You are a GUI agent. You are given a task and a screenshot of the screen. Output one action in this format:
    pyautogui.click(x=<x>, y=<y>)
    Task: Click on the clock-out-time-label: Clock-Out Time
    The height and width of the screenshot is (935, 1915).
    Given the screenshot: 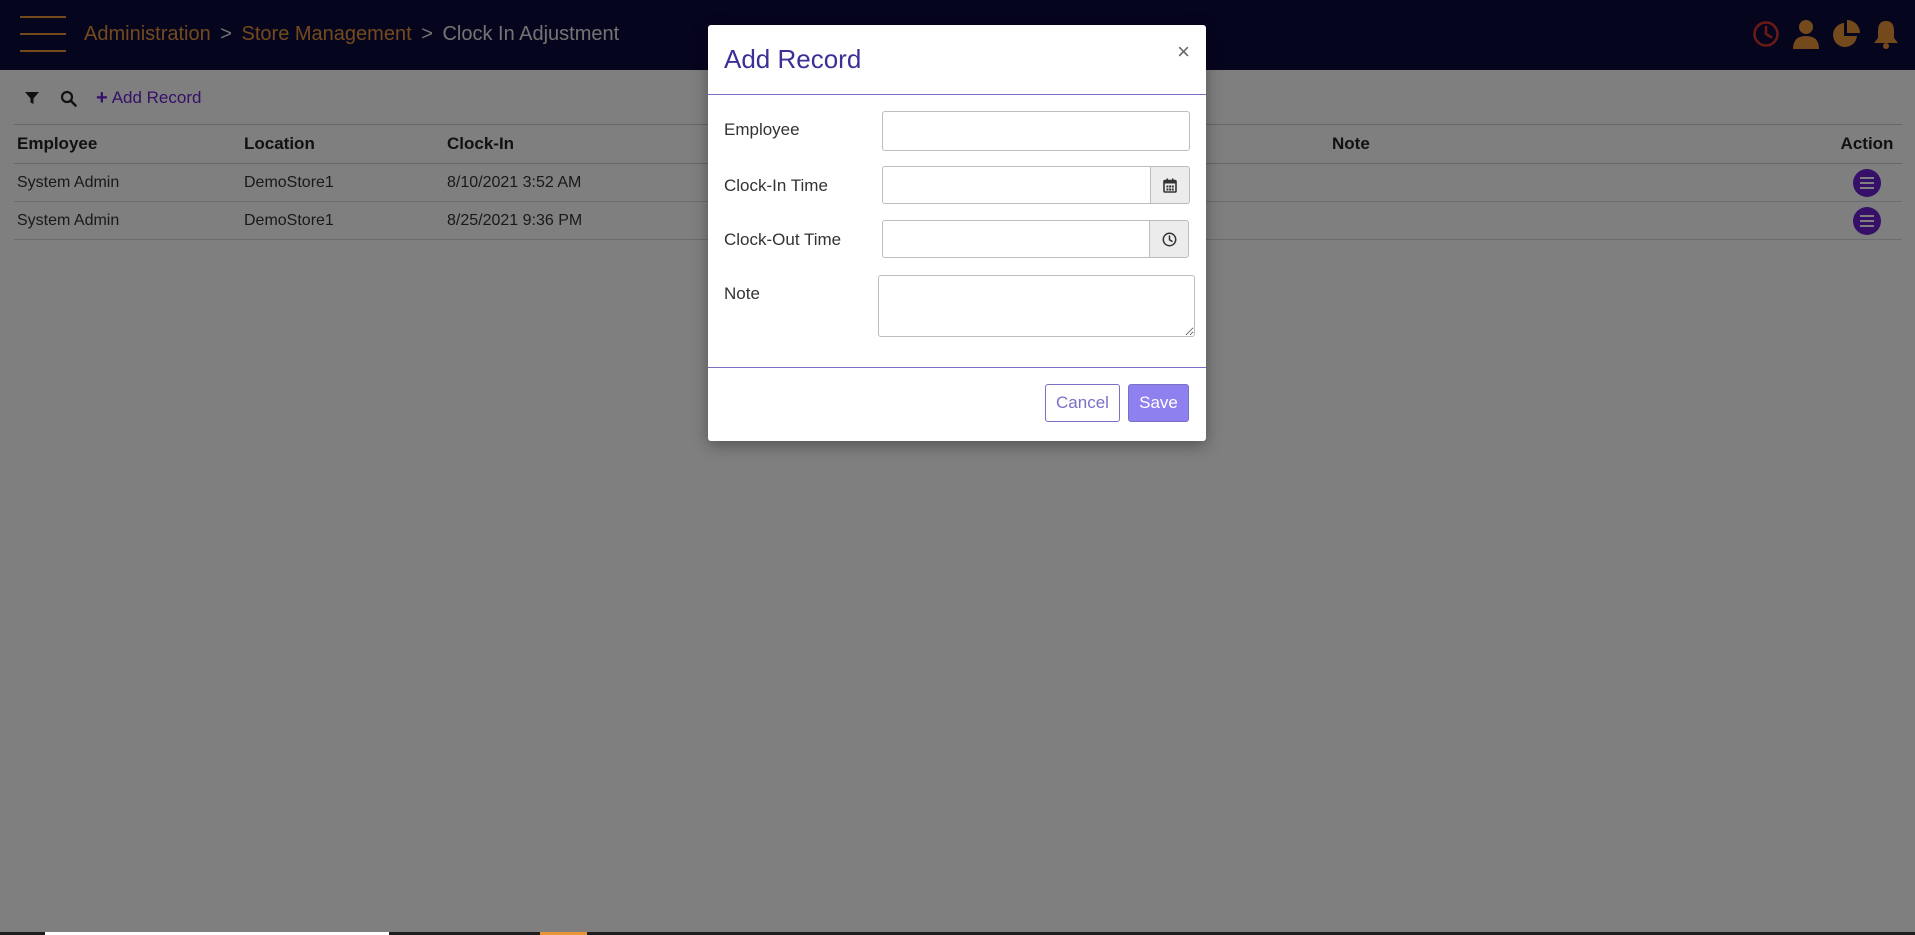 What is the action you would take?
    pyautogui.click(x=783, y=239)
    